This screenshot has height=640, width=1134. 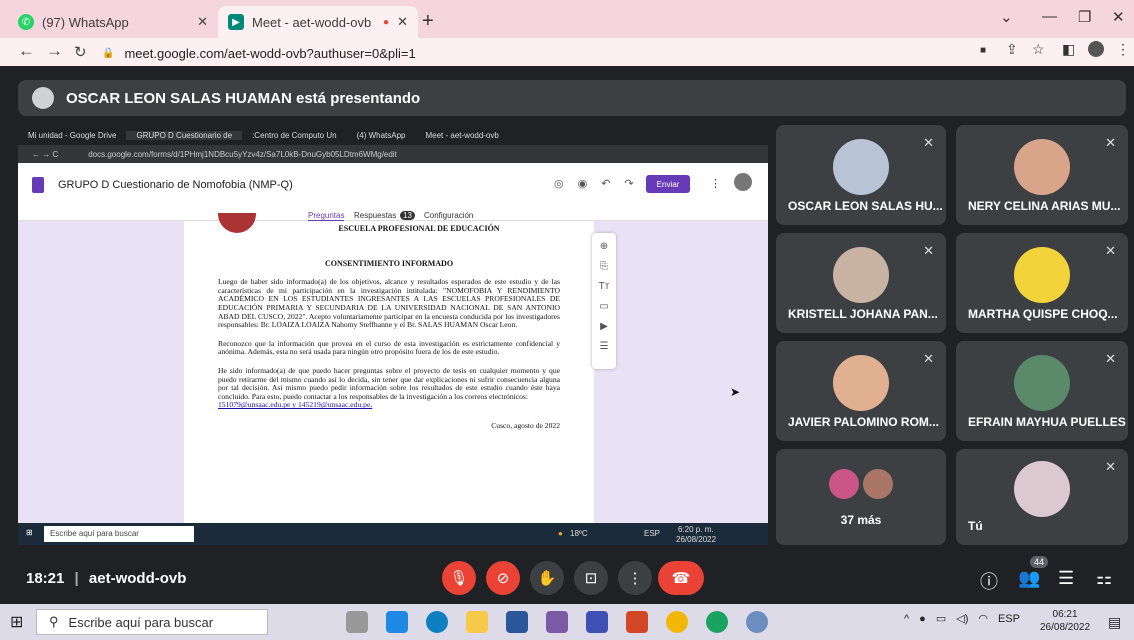 What do you see at coordinates (16, 622) in the screenshot?
I see `windows-start-icon: ⊞` at bounding box center [16, 622].